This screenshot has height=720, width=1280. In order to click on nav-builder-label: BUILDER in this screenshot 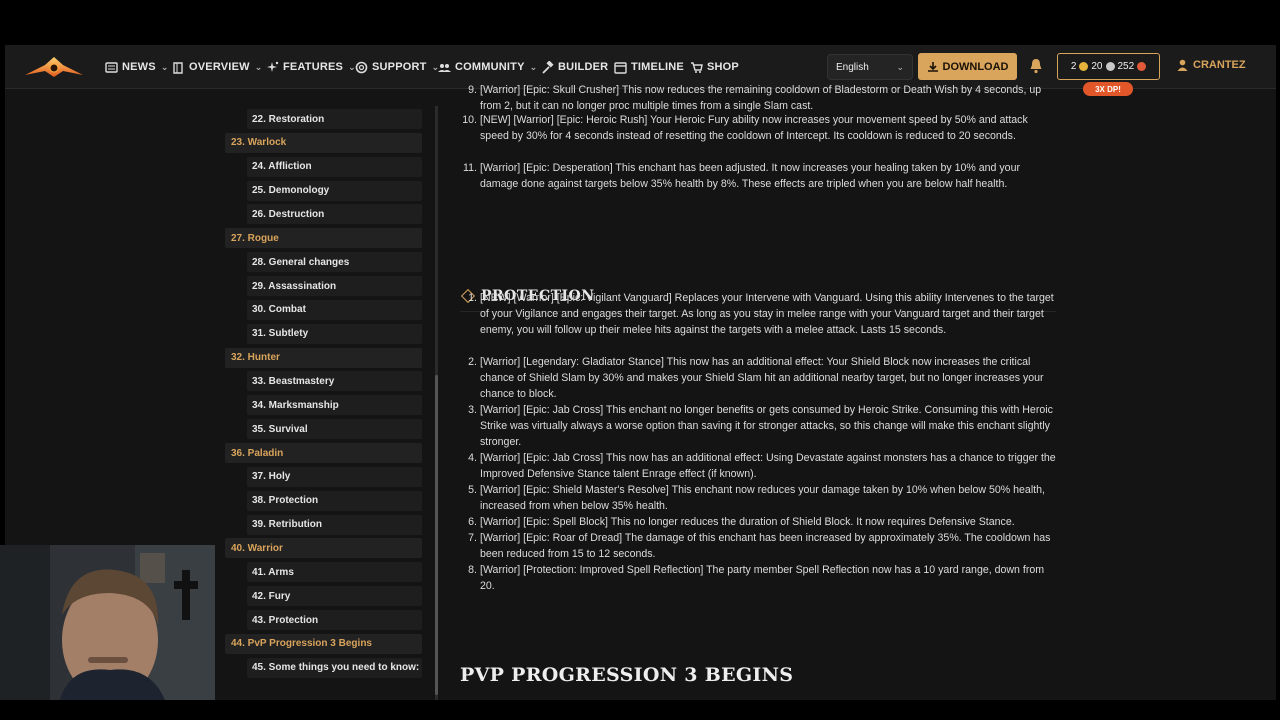, I will do `click(583, 67)`.